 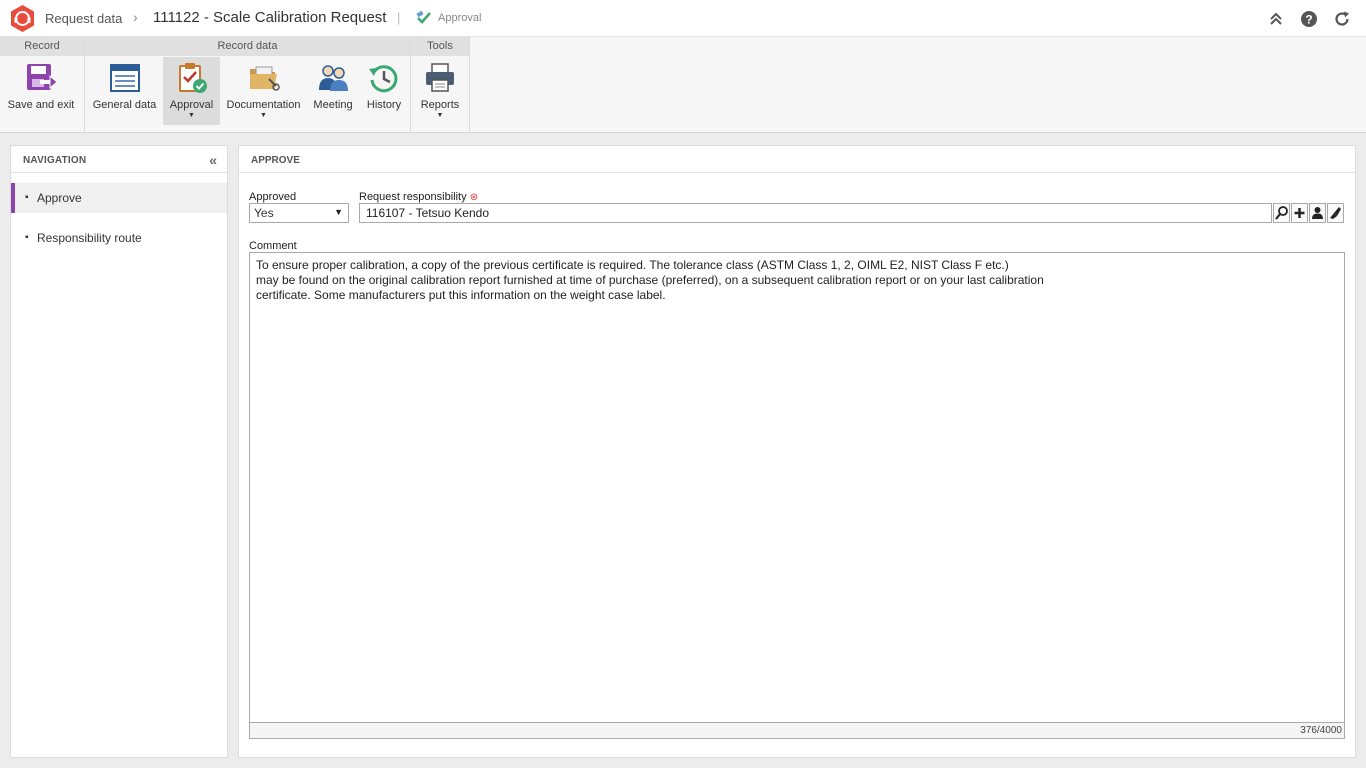 I want to click on user-button, so click(x=1317, y=213).